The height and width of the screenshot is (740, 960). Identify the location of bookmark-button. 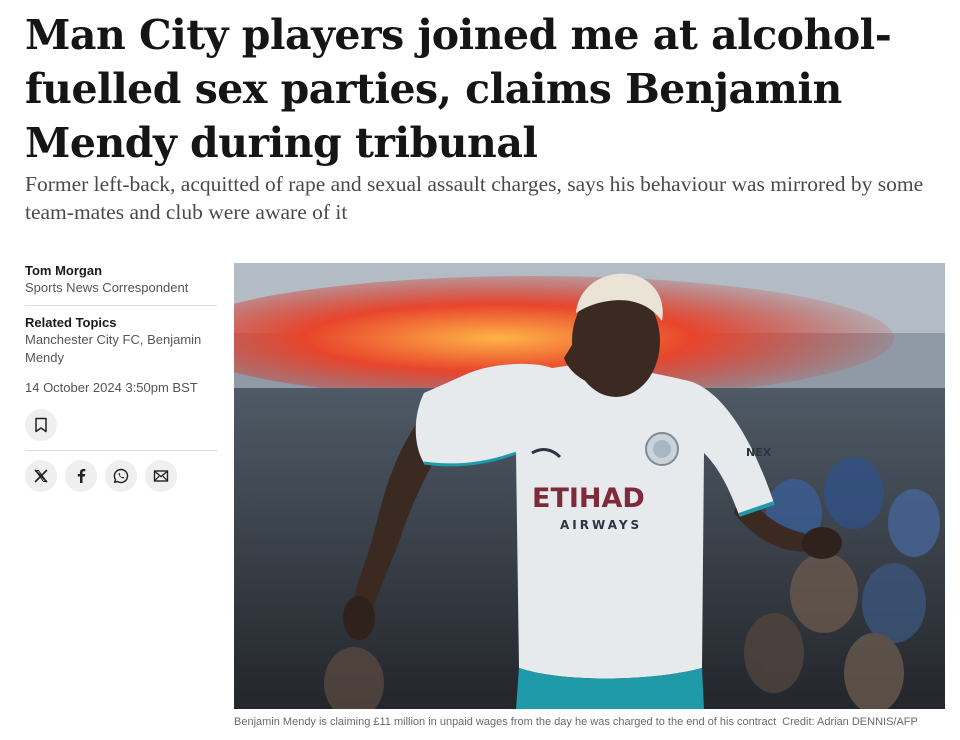
(41, 425).